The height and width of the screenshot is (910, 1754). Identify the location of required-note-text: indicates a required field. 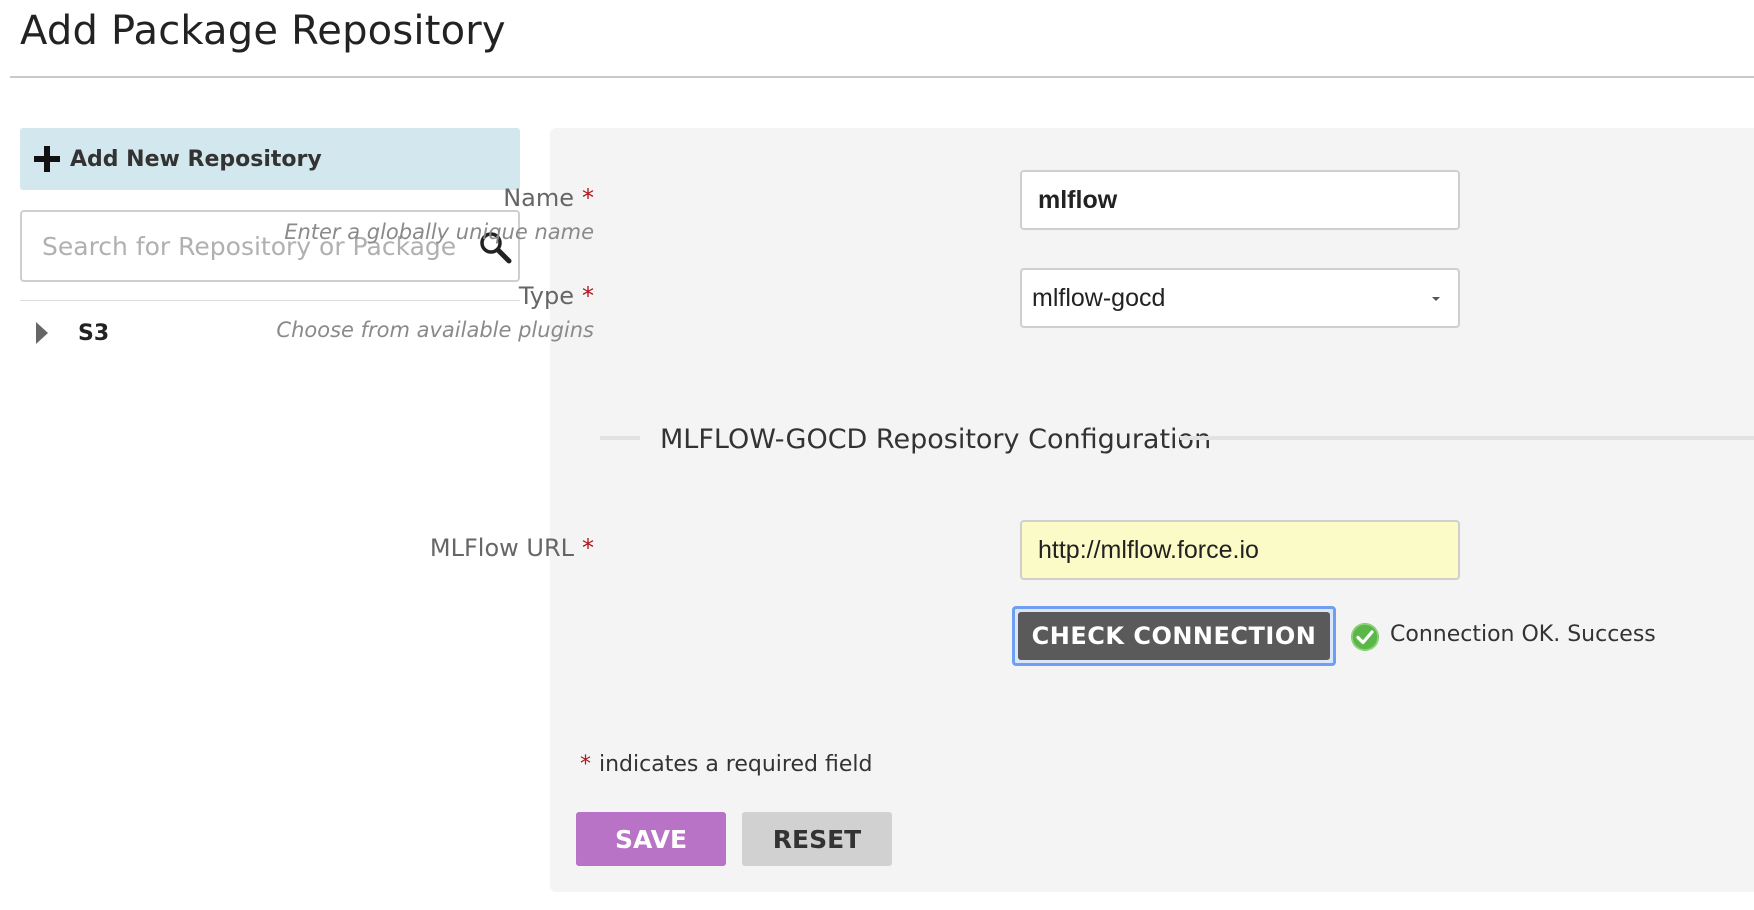
(736, 764).